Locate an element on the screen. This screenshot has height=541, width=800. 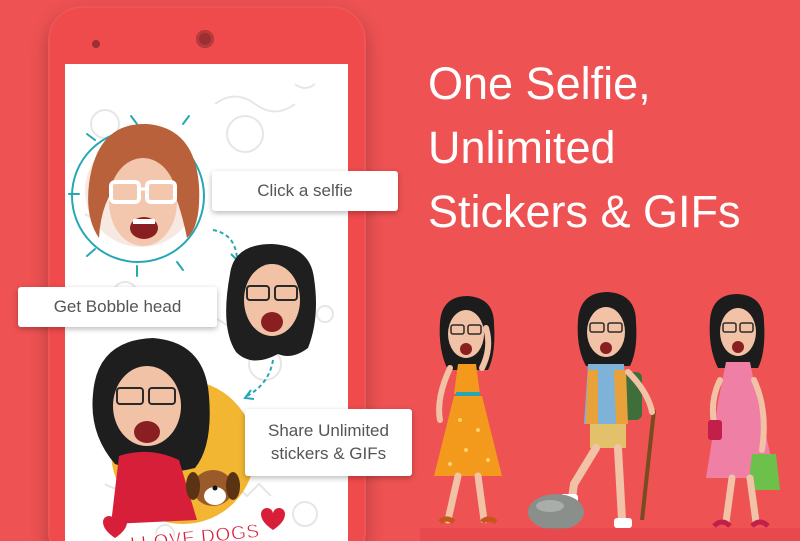
step-click-selfie-label: Click a selfie is located at coordinates (305, 190).